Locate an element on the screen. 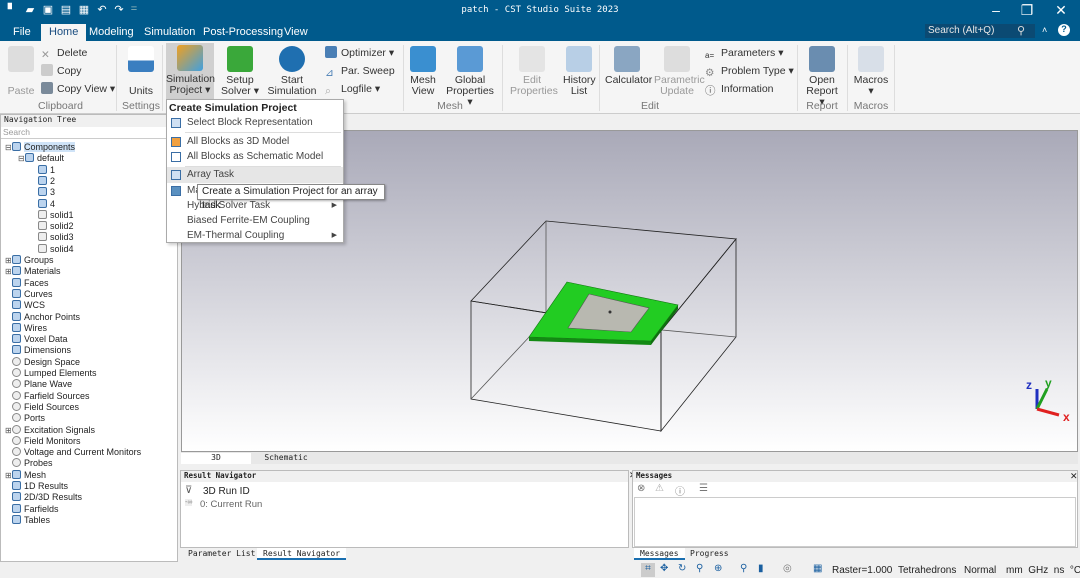  views-icon: ▮ is located at coordinates (761, 568).